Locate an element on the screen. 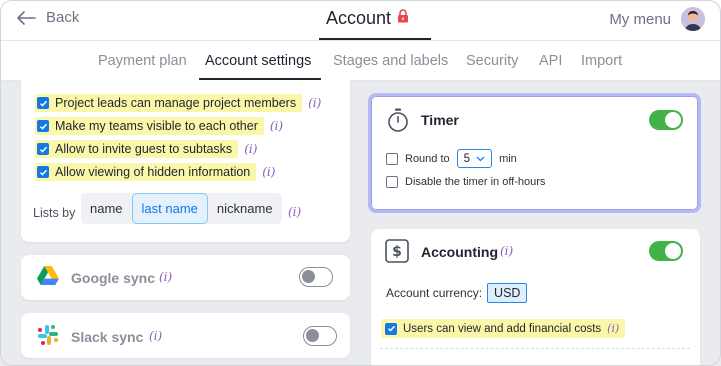 The width and height of the screenshot is (721, 366). lock-icon is located at coordinates (403, 18).